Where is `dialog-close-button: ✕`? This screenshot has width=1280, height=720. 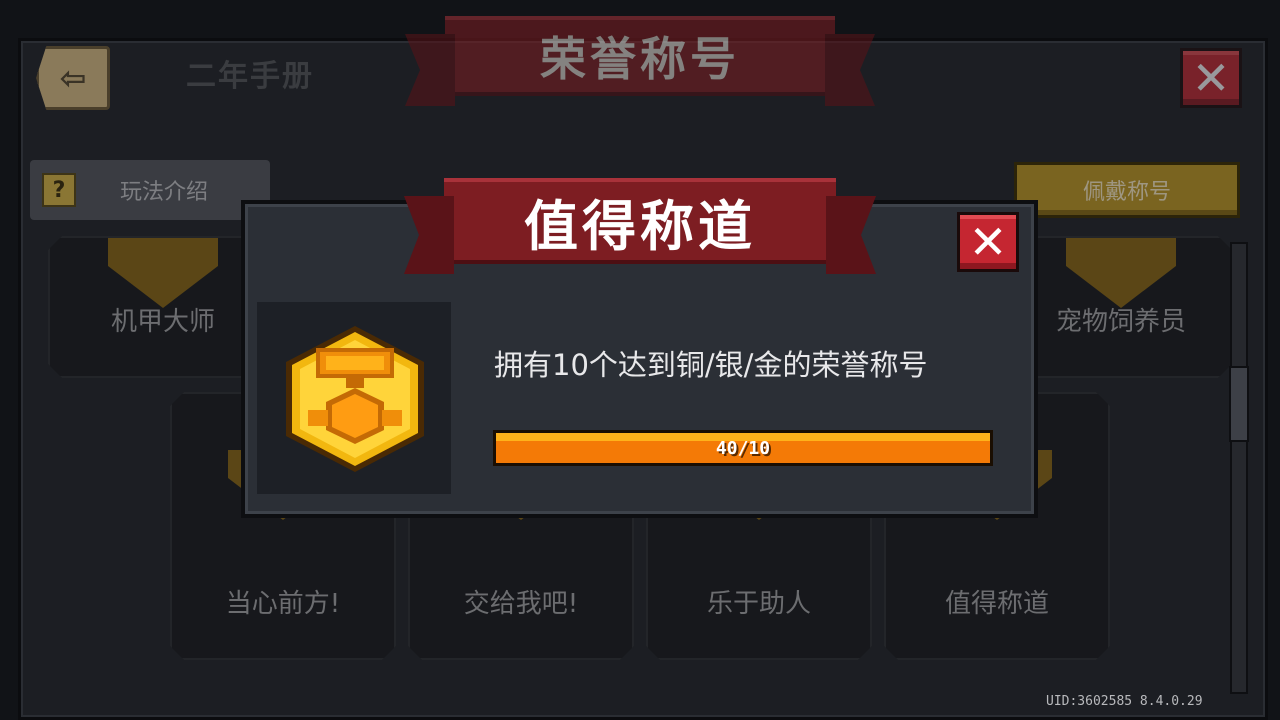 dialog-close-button: ✕ is located at coordinates (988, 242).